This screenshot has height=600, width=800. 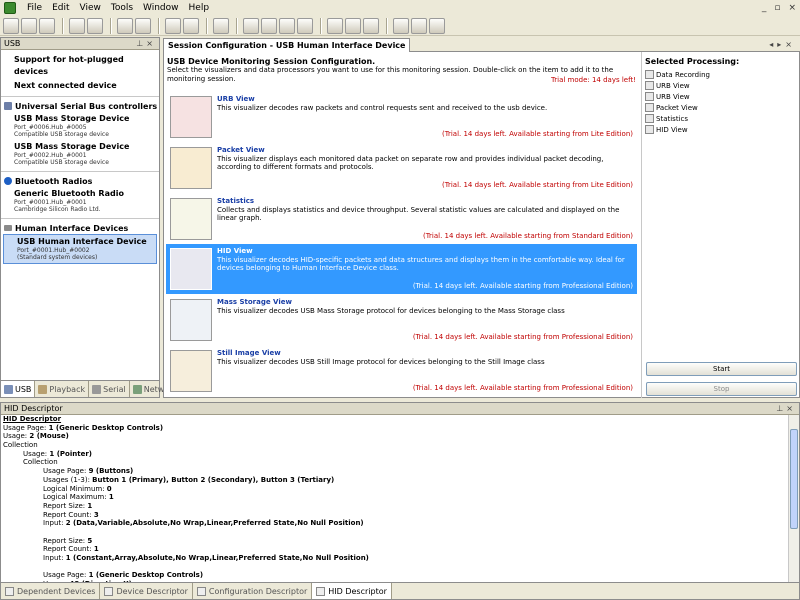 What do you see at coordinates (677, 74) in the screenshot?
I see `processing-item: Data Recording` at bounding box center [677, 74].